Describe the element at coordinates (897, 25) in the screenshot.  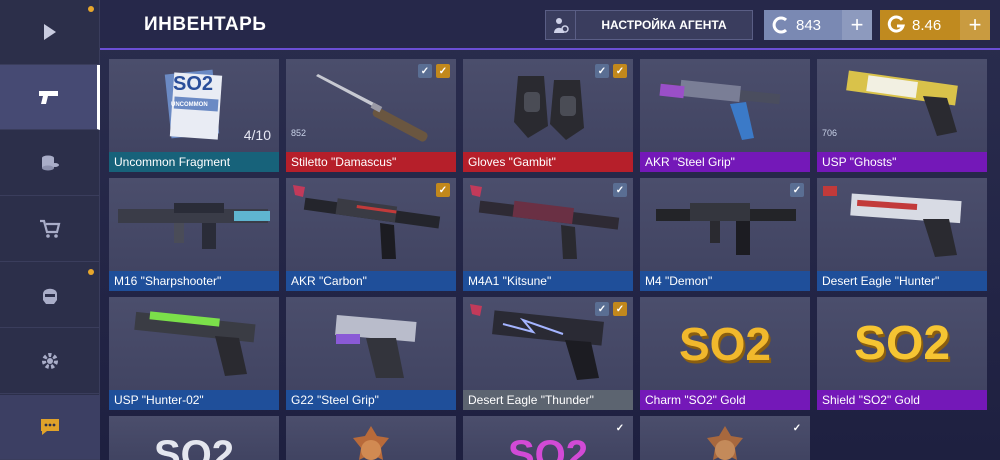
I see `gold-coin-icon` at that location.